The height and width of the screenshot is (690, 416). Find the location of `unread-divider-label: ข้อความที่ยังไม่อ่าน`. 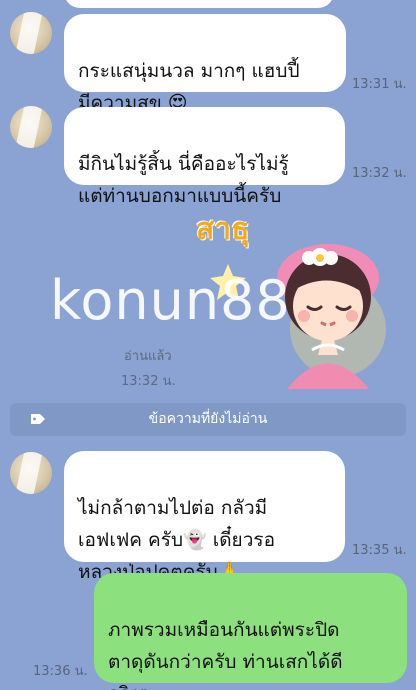

unread-divider-label: ข้อความที่ยังไม่อ่าน is located at coordinates (208, 419).